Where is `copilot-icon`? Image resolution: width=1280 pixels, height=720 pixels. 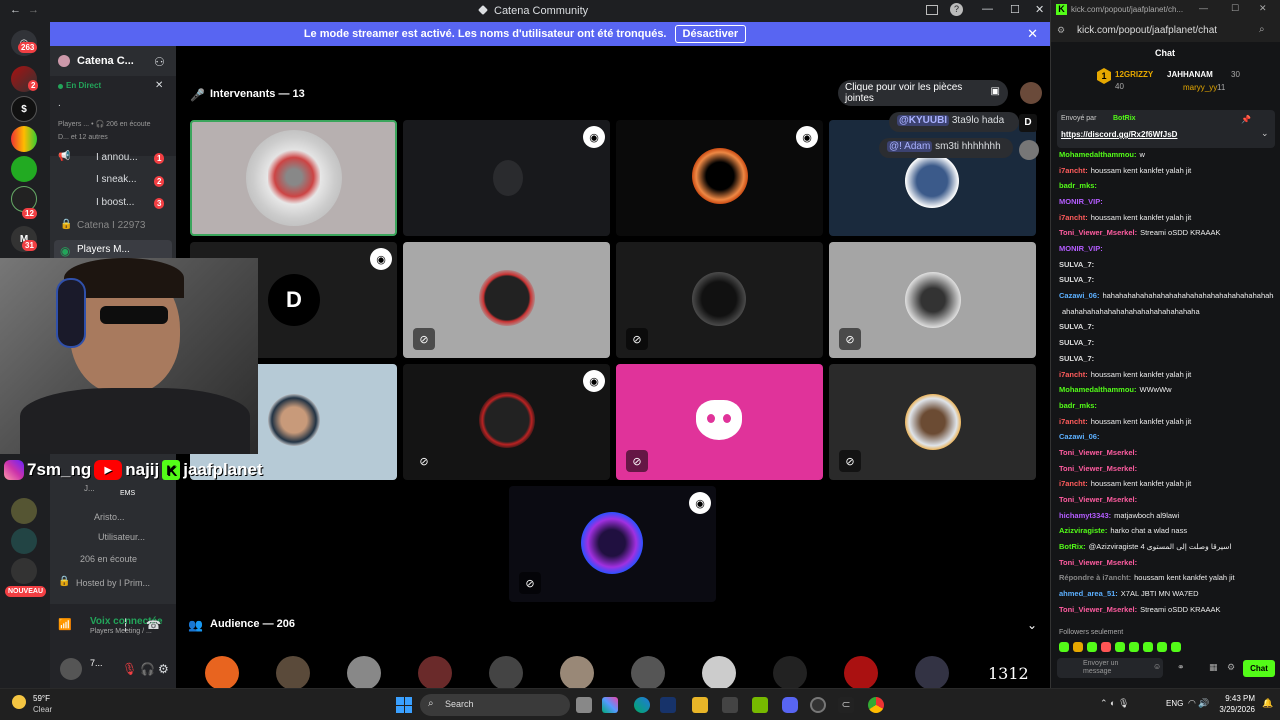
copilot-icon is located at coordinates (610, 705).